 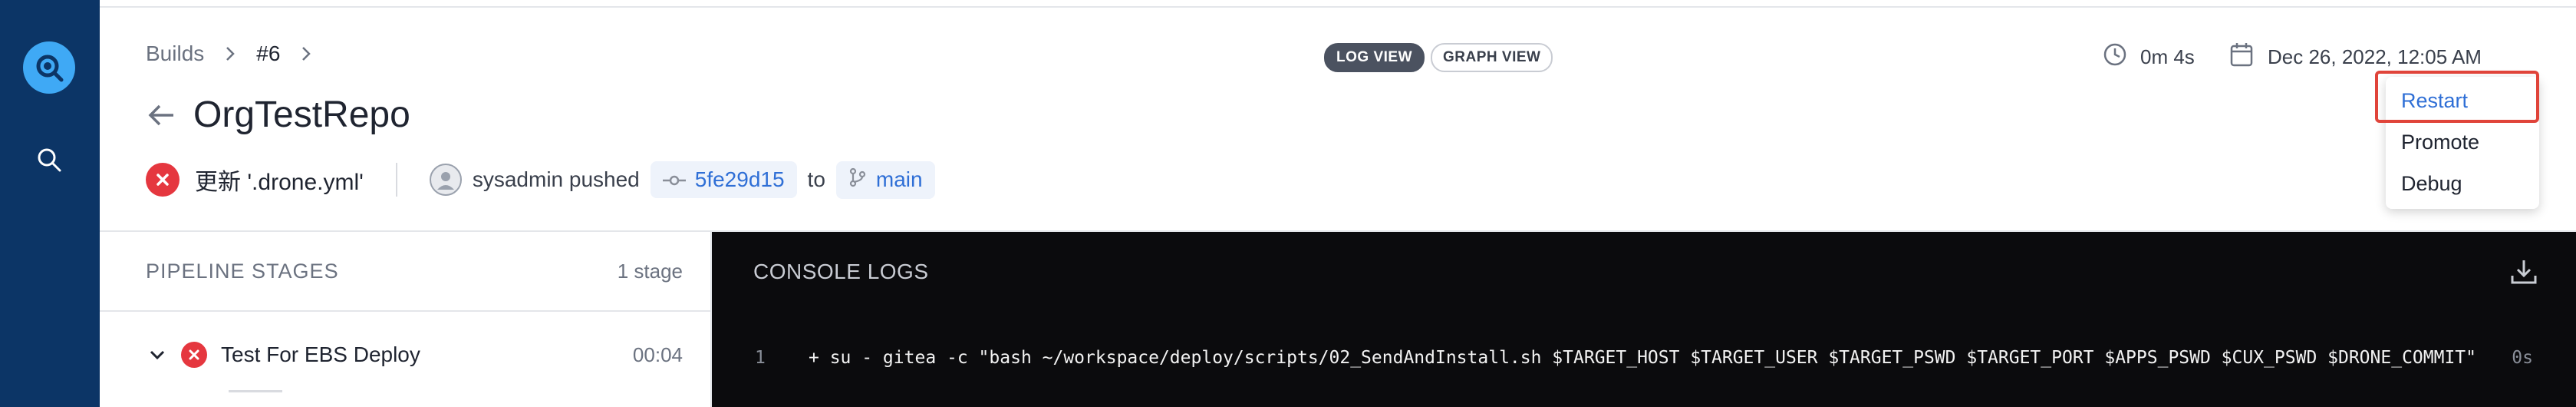 What do you see at coordinates (556, 179) in the screenshot?
I see `commit-actor: sysadmin pushed` at bounding box center [556, 179].